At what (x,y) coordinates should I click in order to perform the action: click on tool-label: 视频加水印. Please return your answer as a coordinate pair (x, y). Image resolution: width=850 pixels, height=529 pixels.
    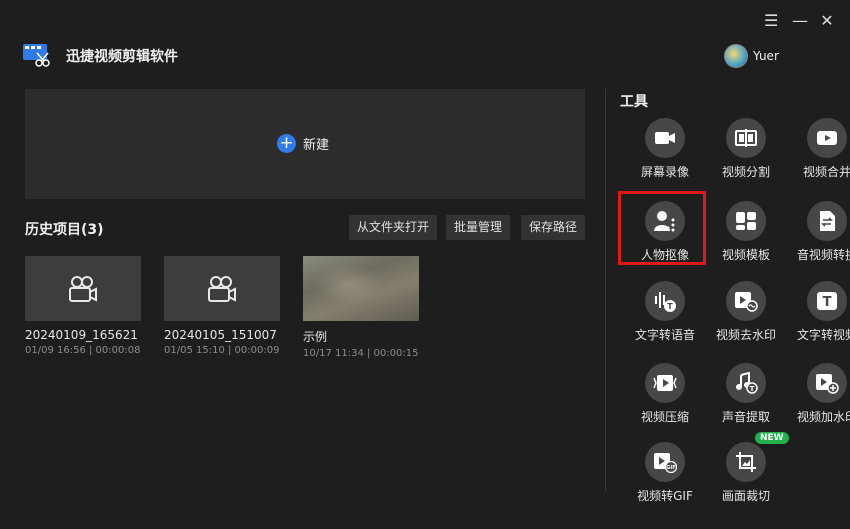
    Looking at the image, I should click on (823, 417).